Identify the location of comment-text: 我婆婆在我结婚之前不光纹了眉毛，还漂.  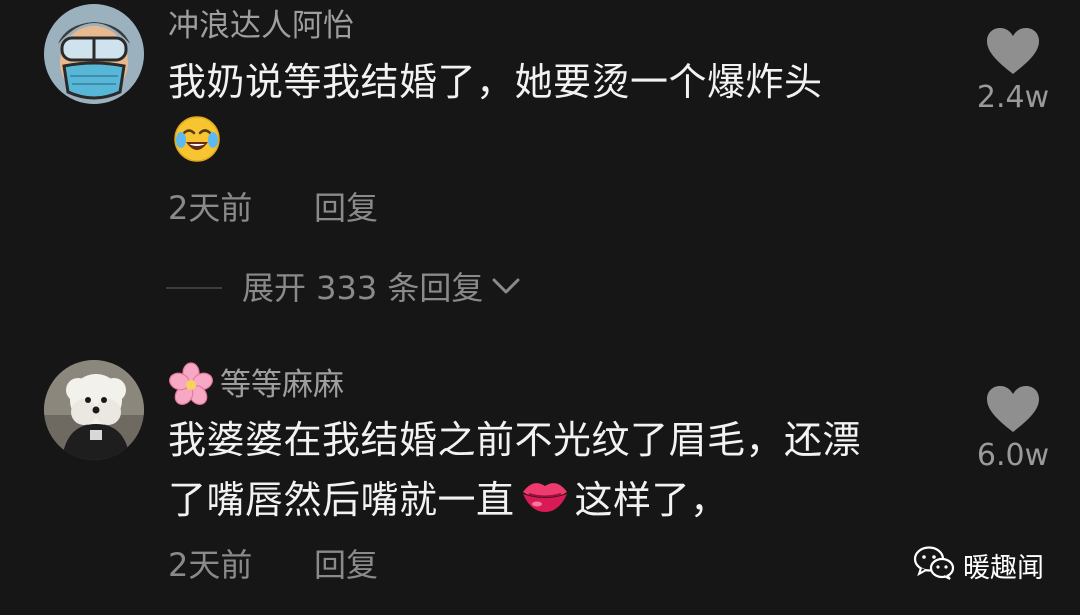
(515, 440).